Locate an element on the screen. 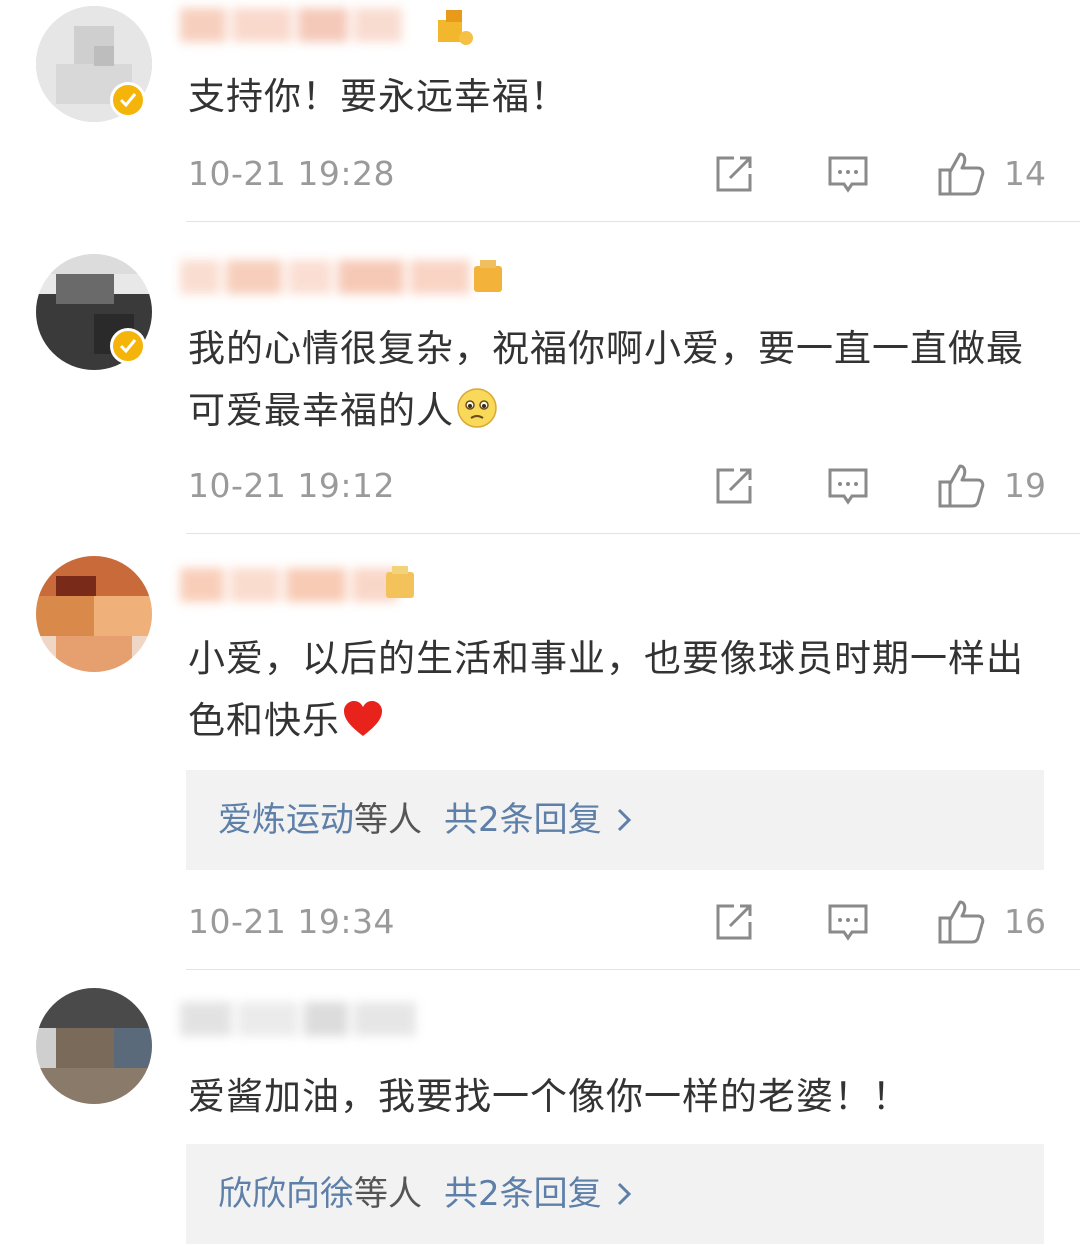  reply-summary: 欣欣向徐等人 共2条回复 is located at coordinates (615, 1194).